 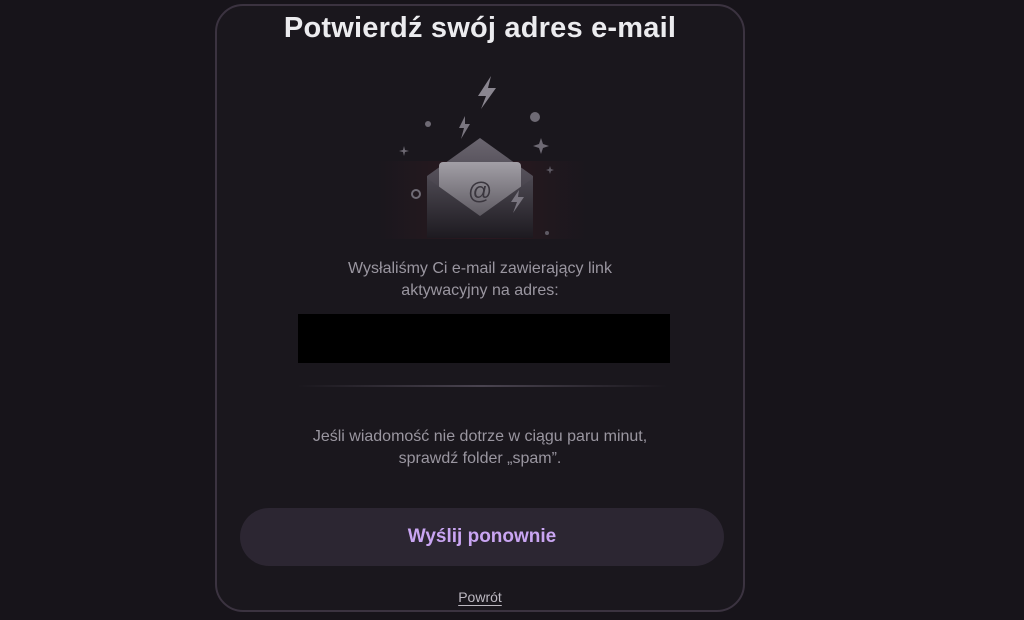 I want to click on info-line: aktywacyjny na adres:, so click(x=480, y=290).